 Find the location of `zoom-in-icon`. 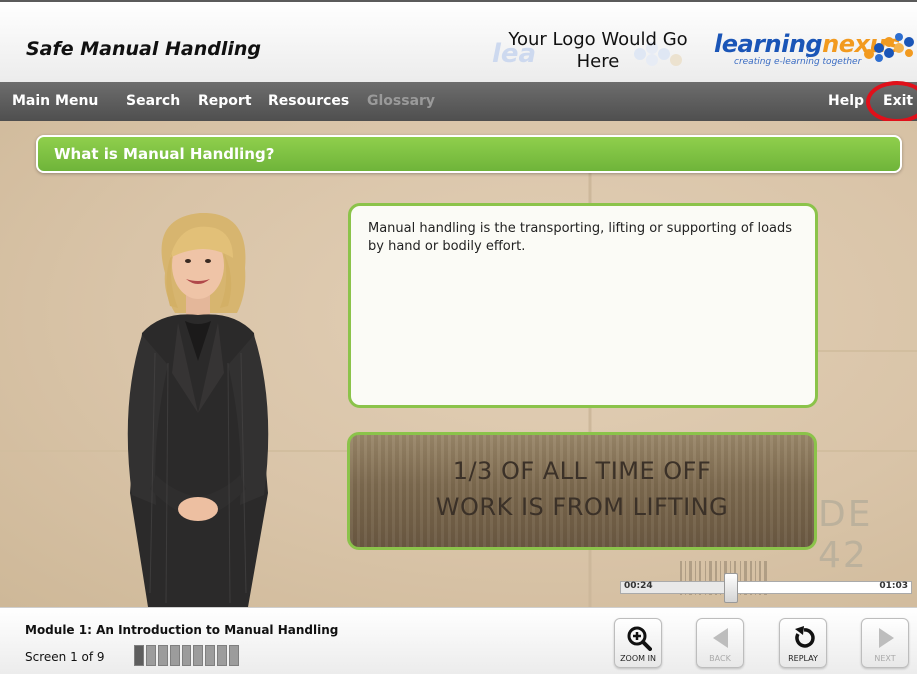

zoom-in-icon is located at coordinates (639, 638).